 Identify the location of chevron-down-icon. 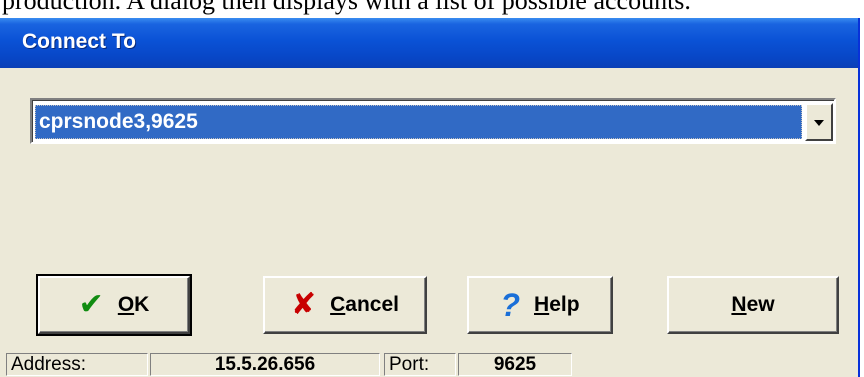
(819, 123).